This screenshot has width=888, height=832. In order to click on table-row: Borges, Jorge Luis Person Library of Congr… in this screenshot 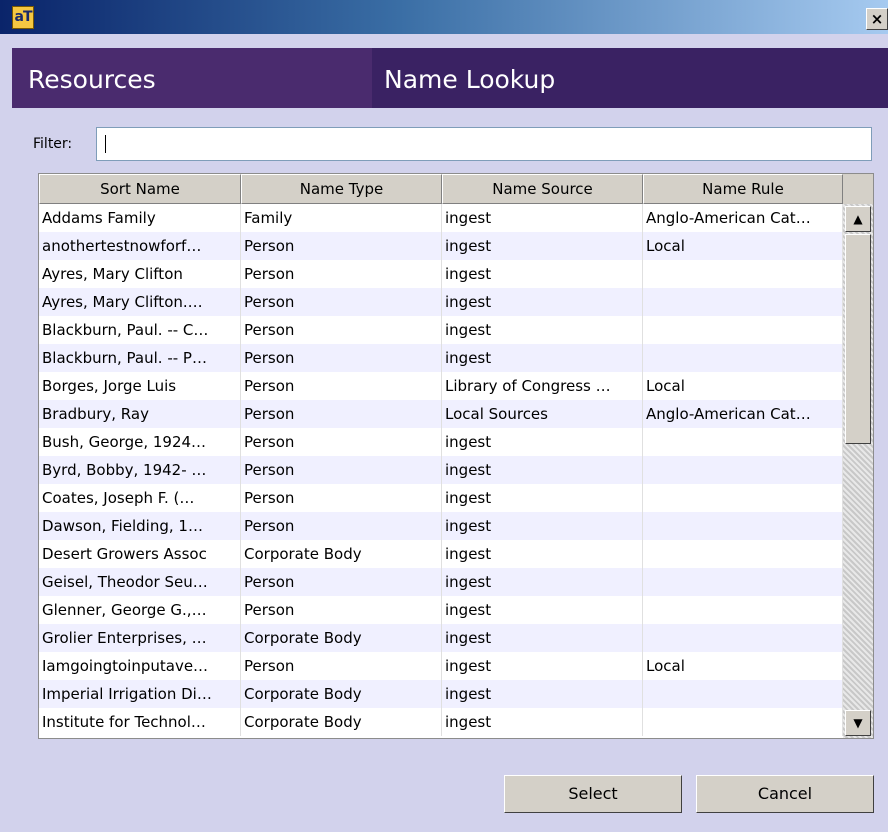, I will do `click(441, 386)`.